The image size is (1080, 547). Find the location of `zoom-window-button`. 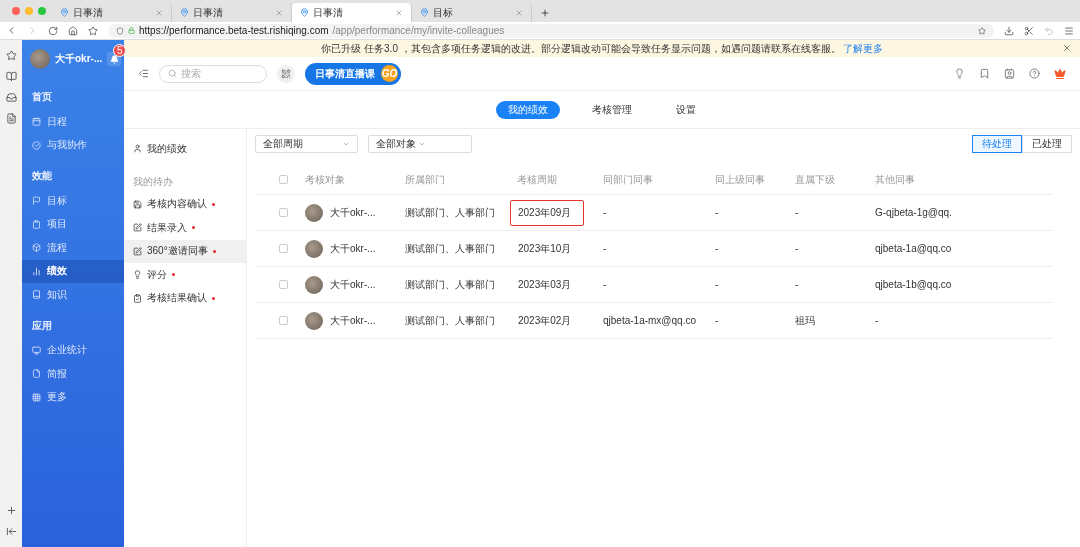

zoom-window-button is located at coordinates (42, 11).